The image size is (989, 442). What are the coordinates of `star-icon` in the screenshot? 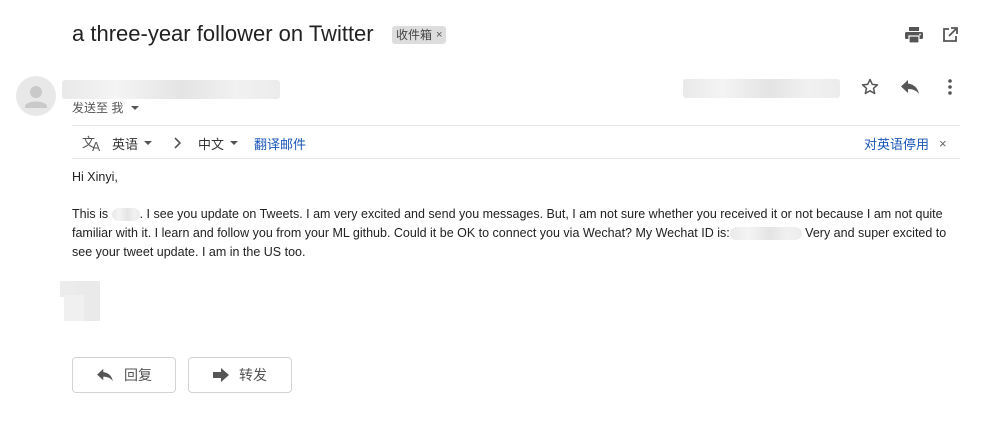 It's located at (870, 87).